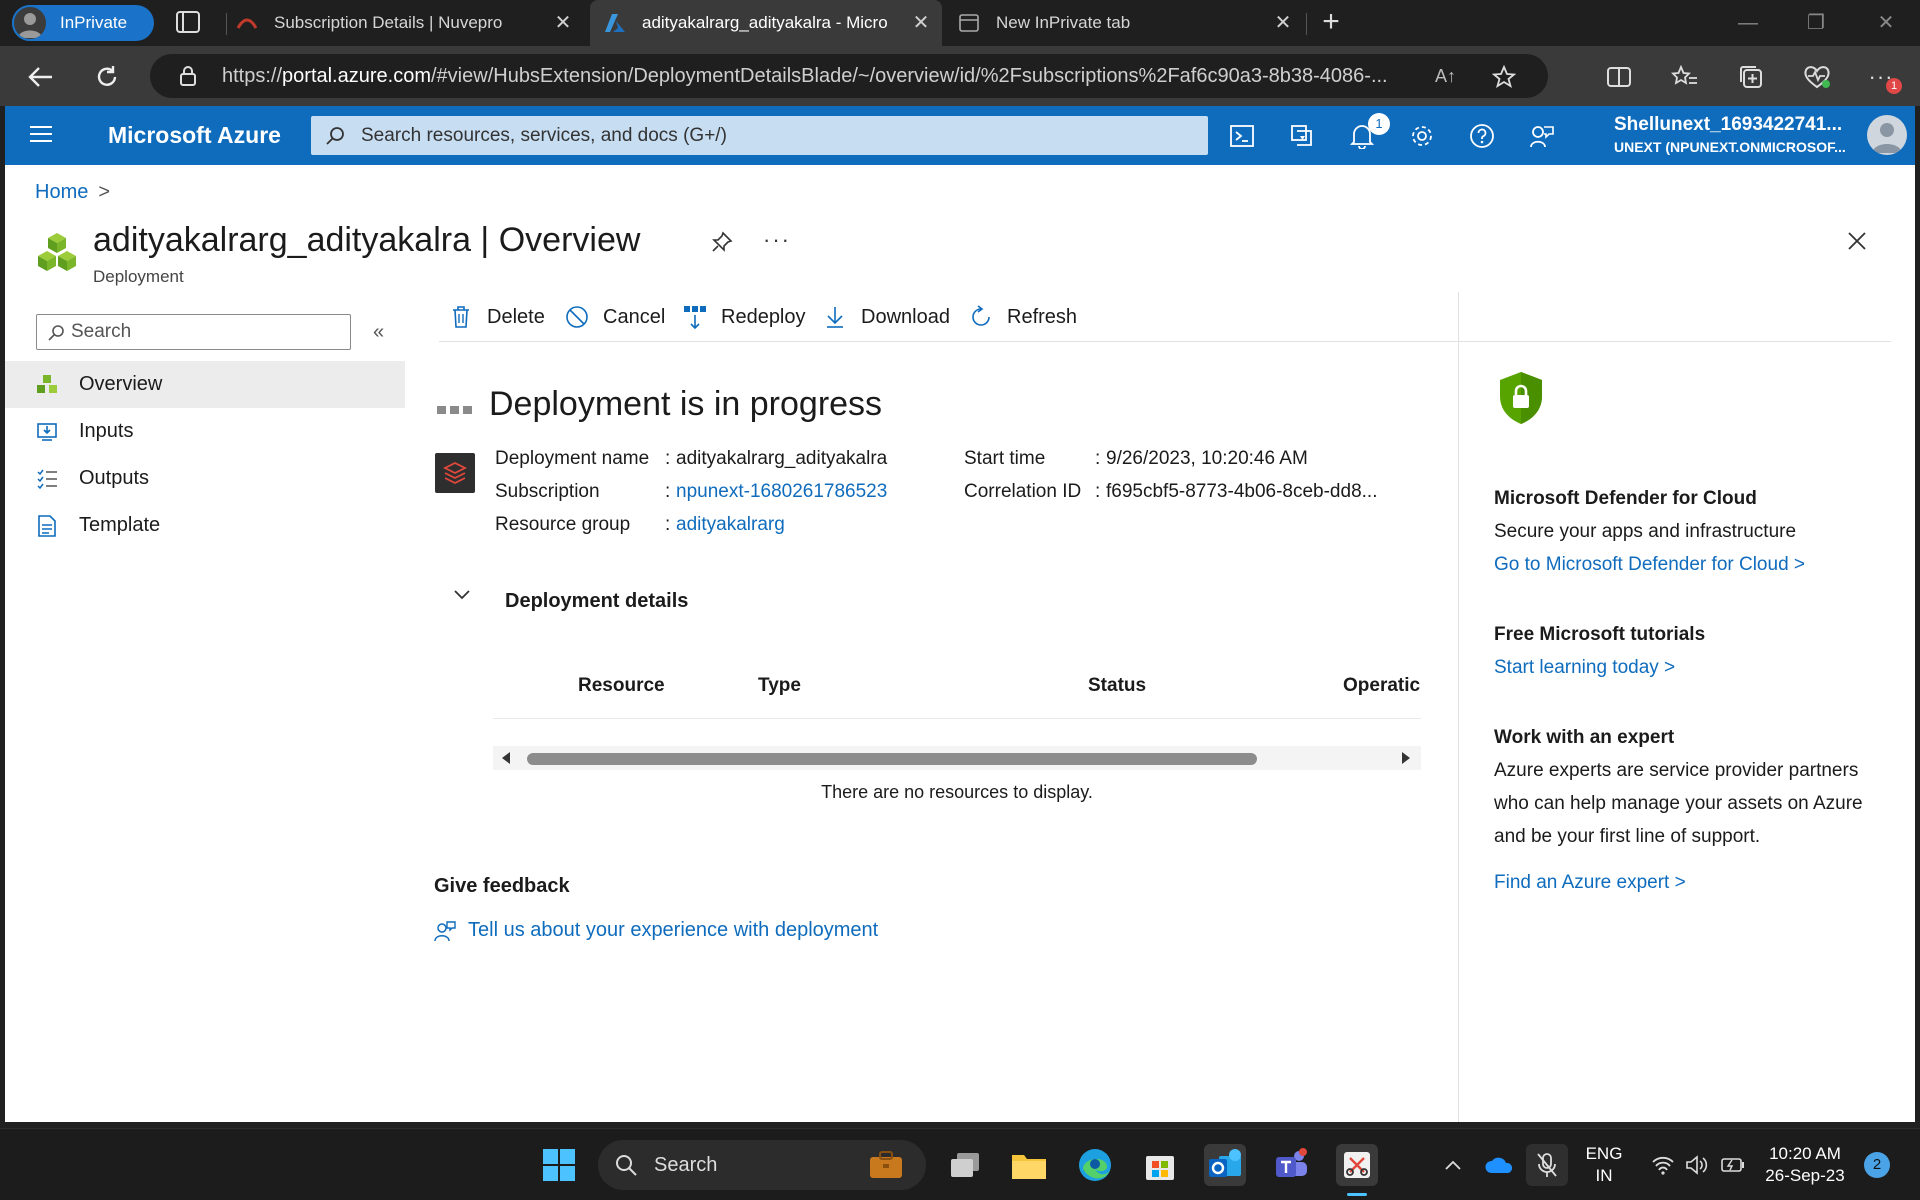 This screenshot has width=1920, height=1200. I want to click on help-icon, so click(1482, 136).